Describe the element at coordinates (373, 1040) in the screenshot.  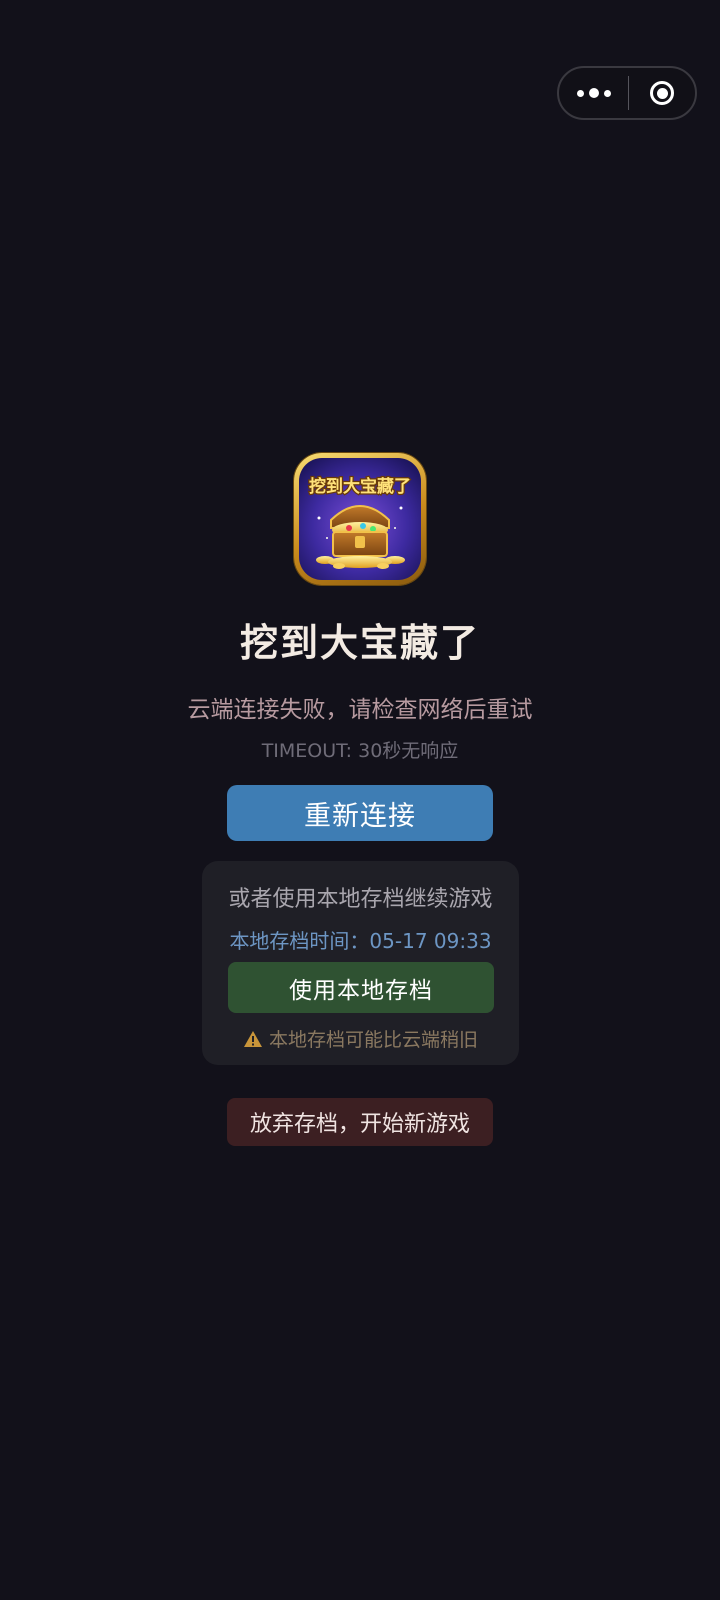
I see `warning-text: 本地存档可能比云端稍旧` at that location.